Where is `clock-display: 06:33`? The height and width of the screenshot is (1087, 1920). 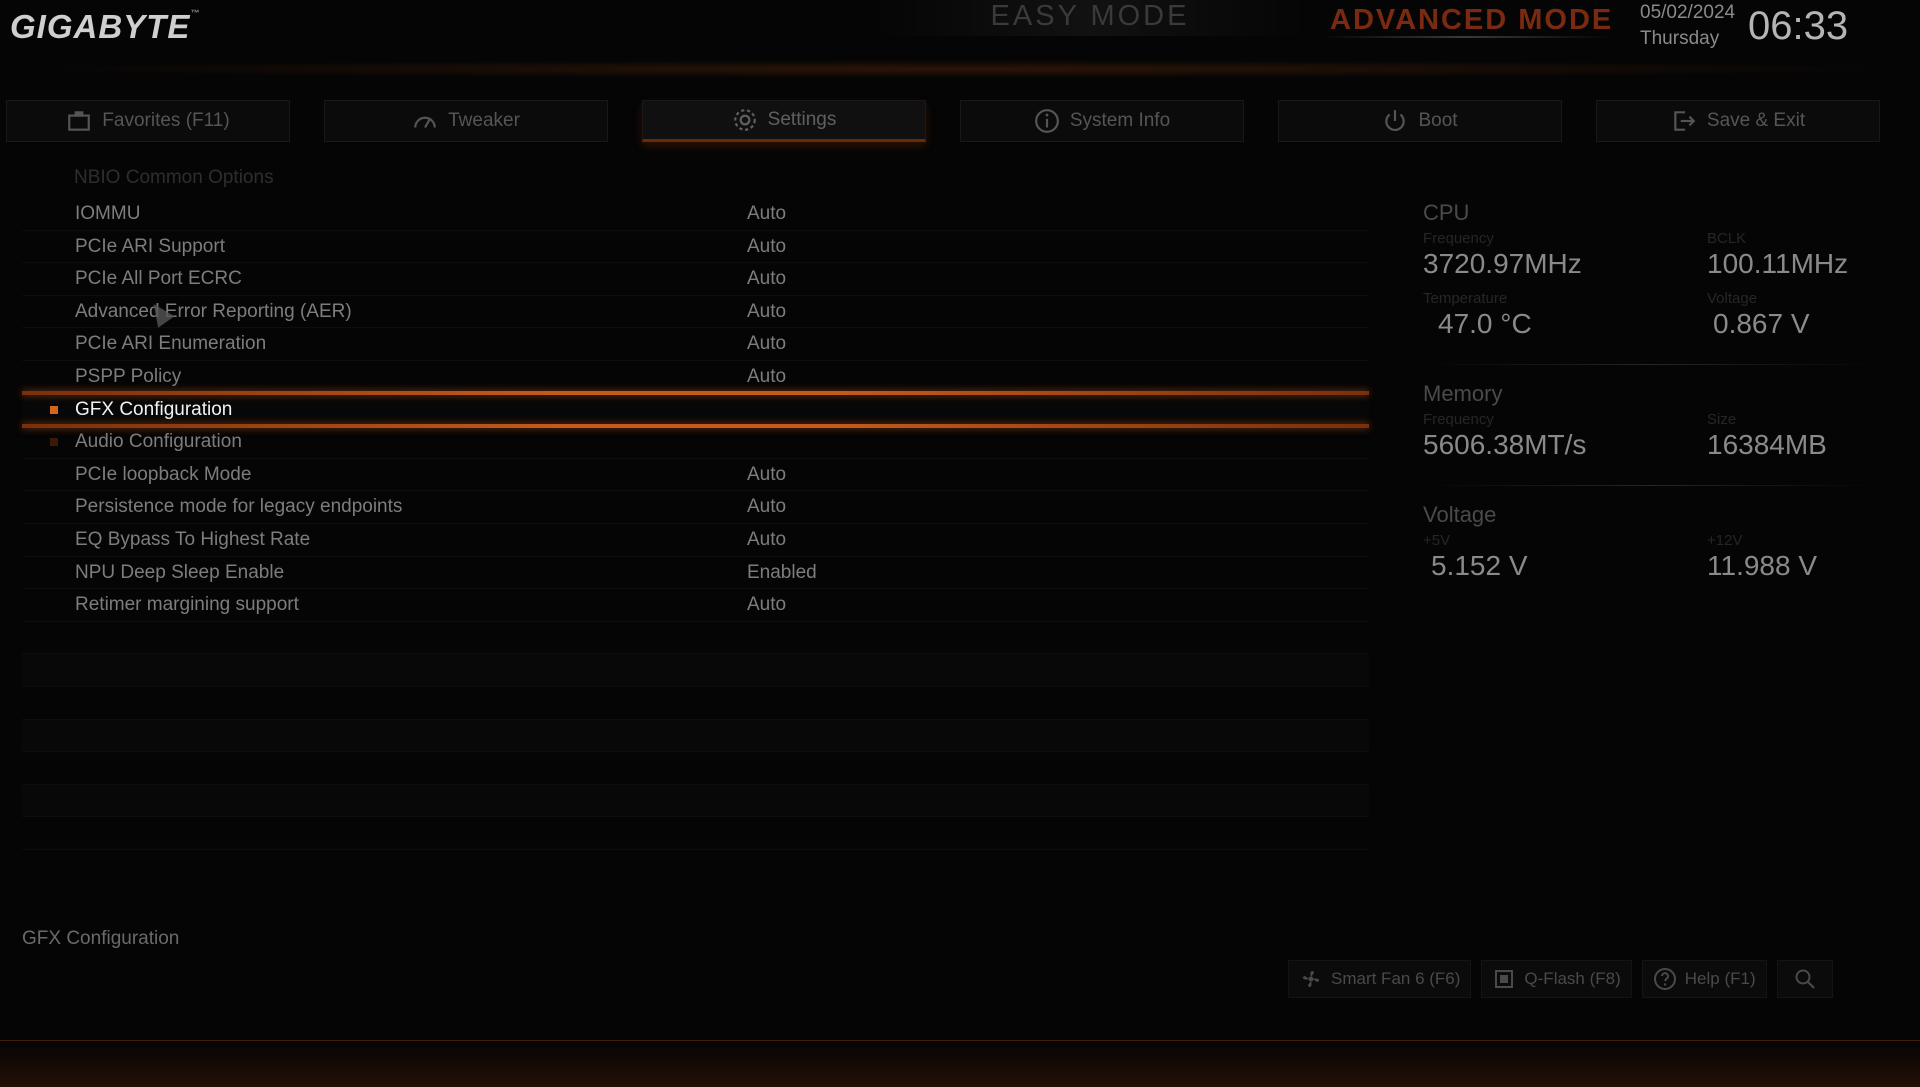 clock-display: 06:33 is located at coordinates (1798, 26).